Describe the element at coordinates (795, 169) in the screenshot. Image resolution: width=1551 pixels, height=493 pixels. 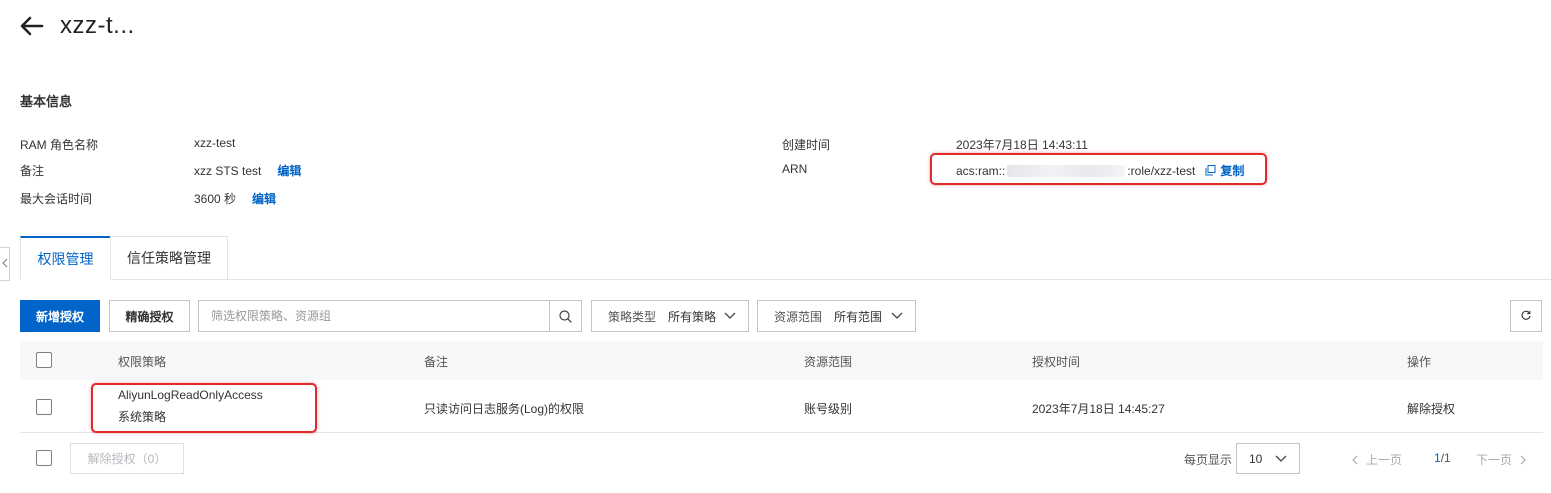
I see `arn-label: ARN` at that location.